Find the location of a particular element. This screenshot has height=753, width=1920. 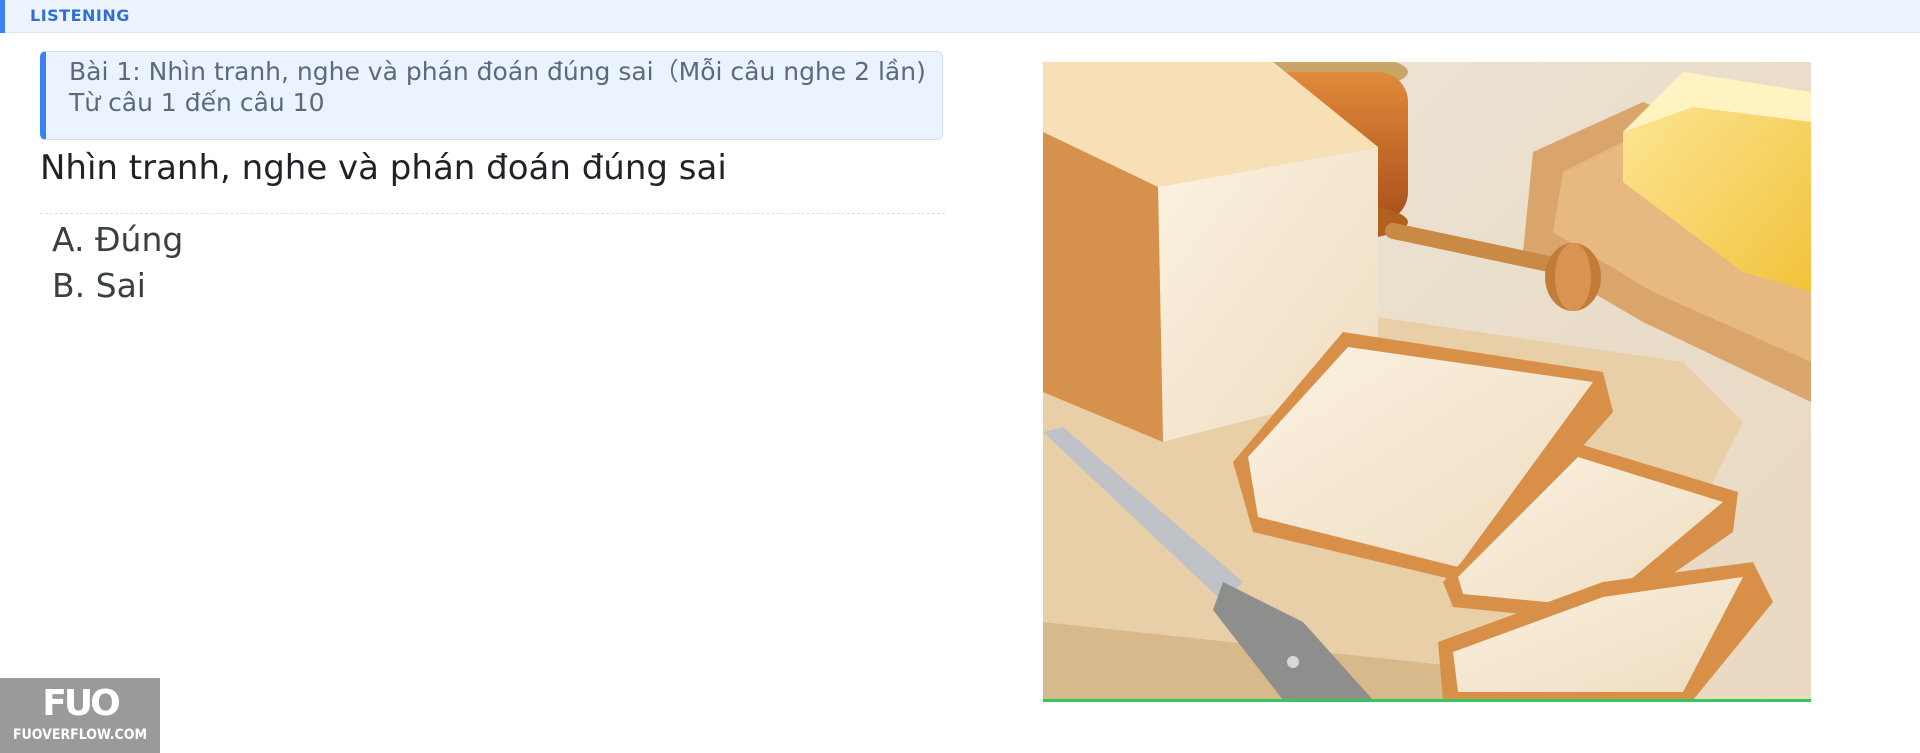

watermark: FUO FUOVERFLOW.COM is located at coordinates (80, 715).